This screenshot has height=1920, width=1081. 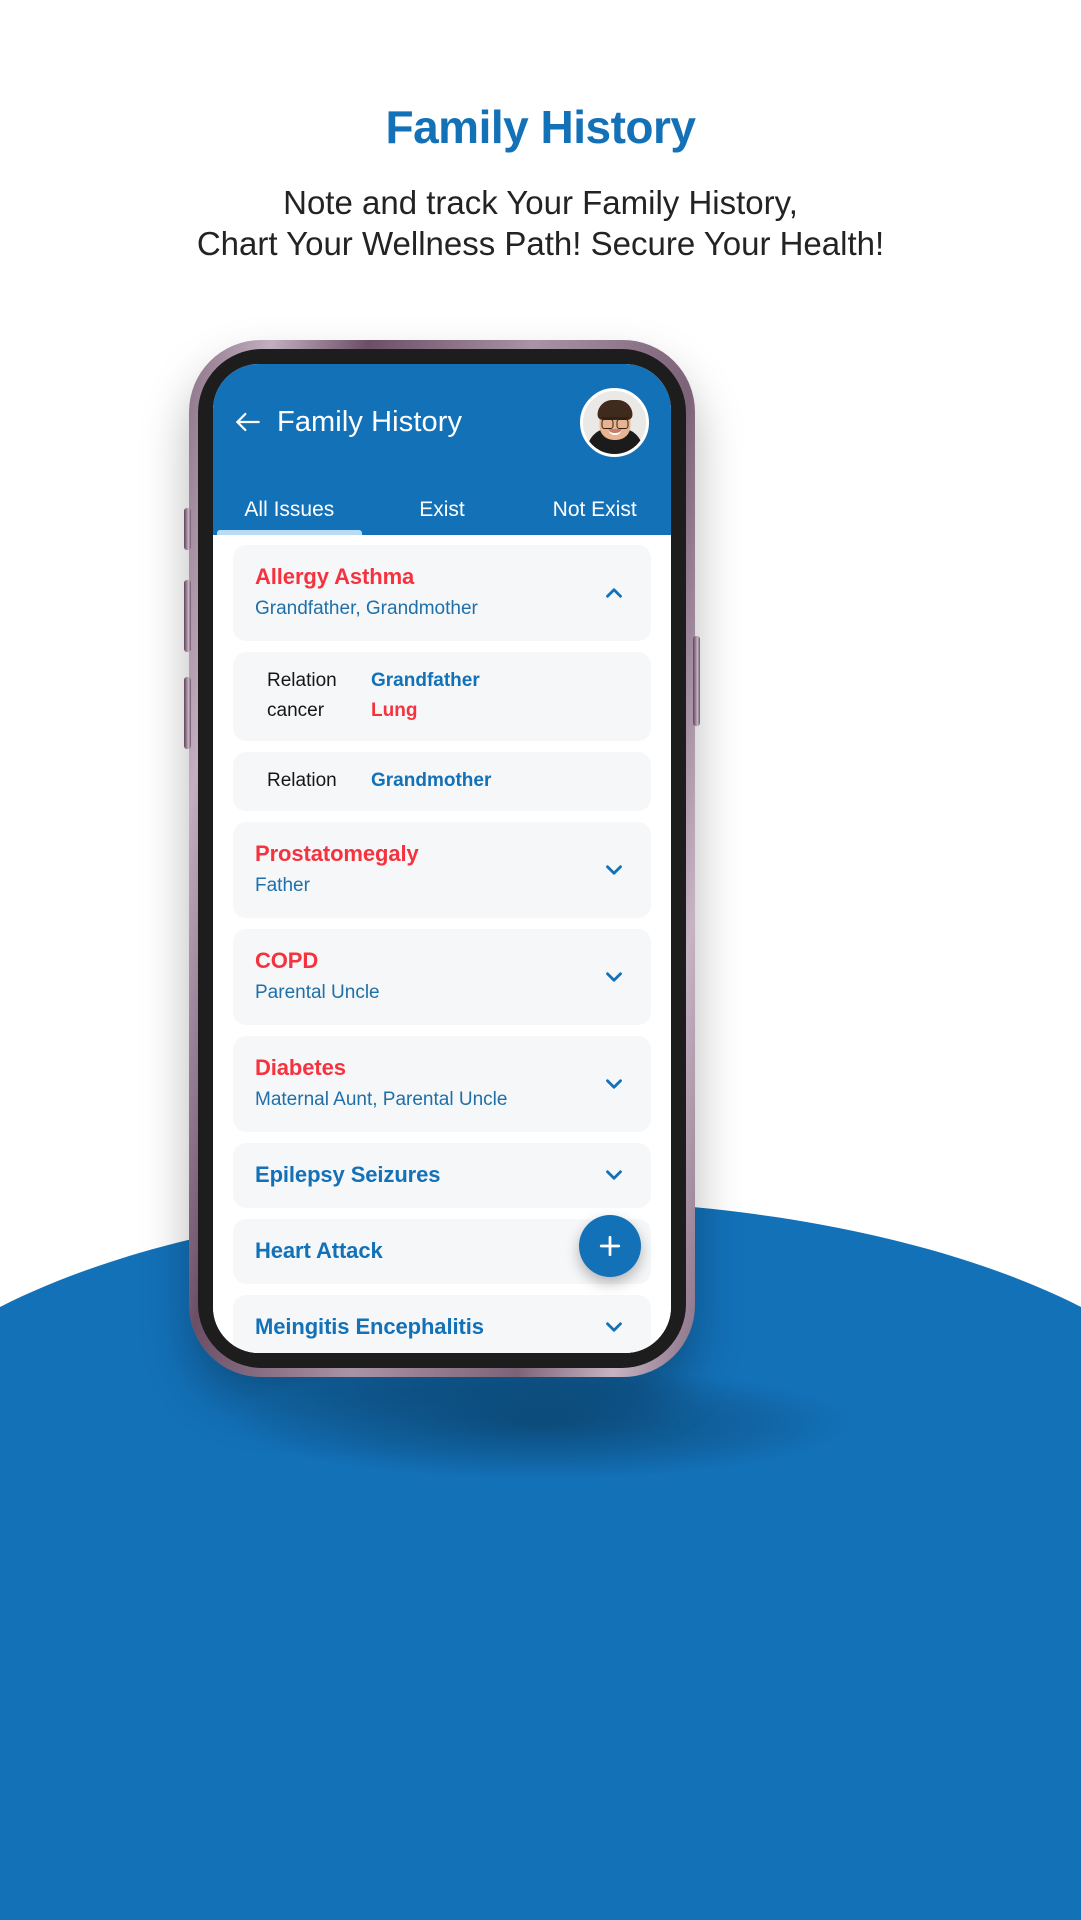 I want to click on chevron-up-icon, so click(x=614, y=593).